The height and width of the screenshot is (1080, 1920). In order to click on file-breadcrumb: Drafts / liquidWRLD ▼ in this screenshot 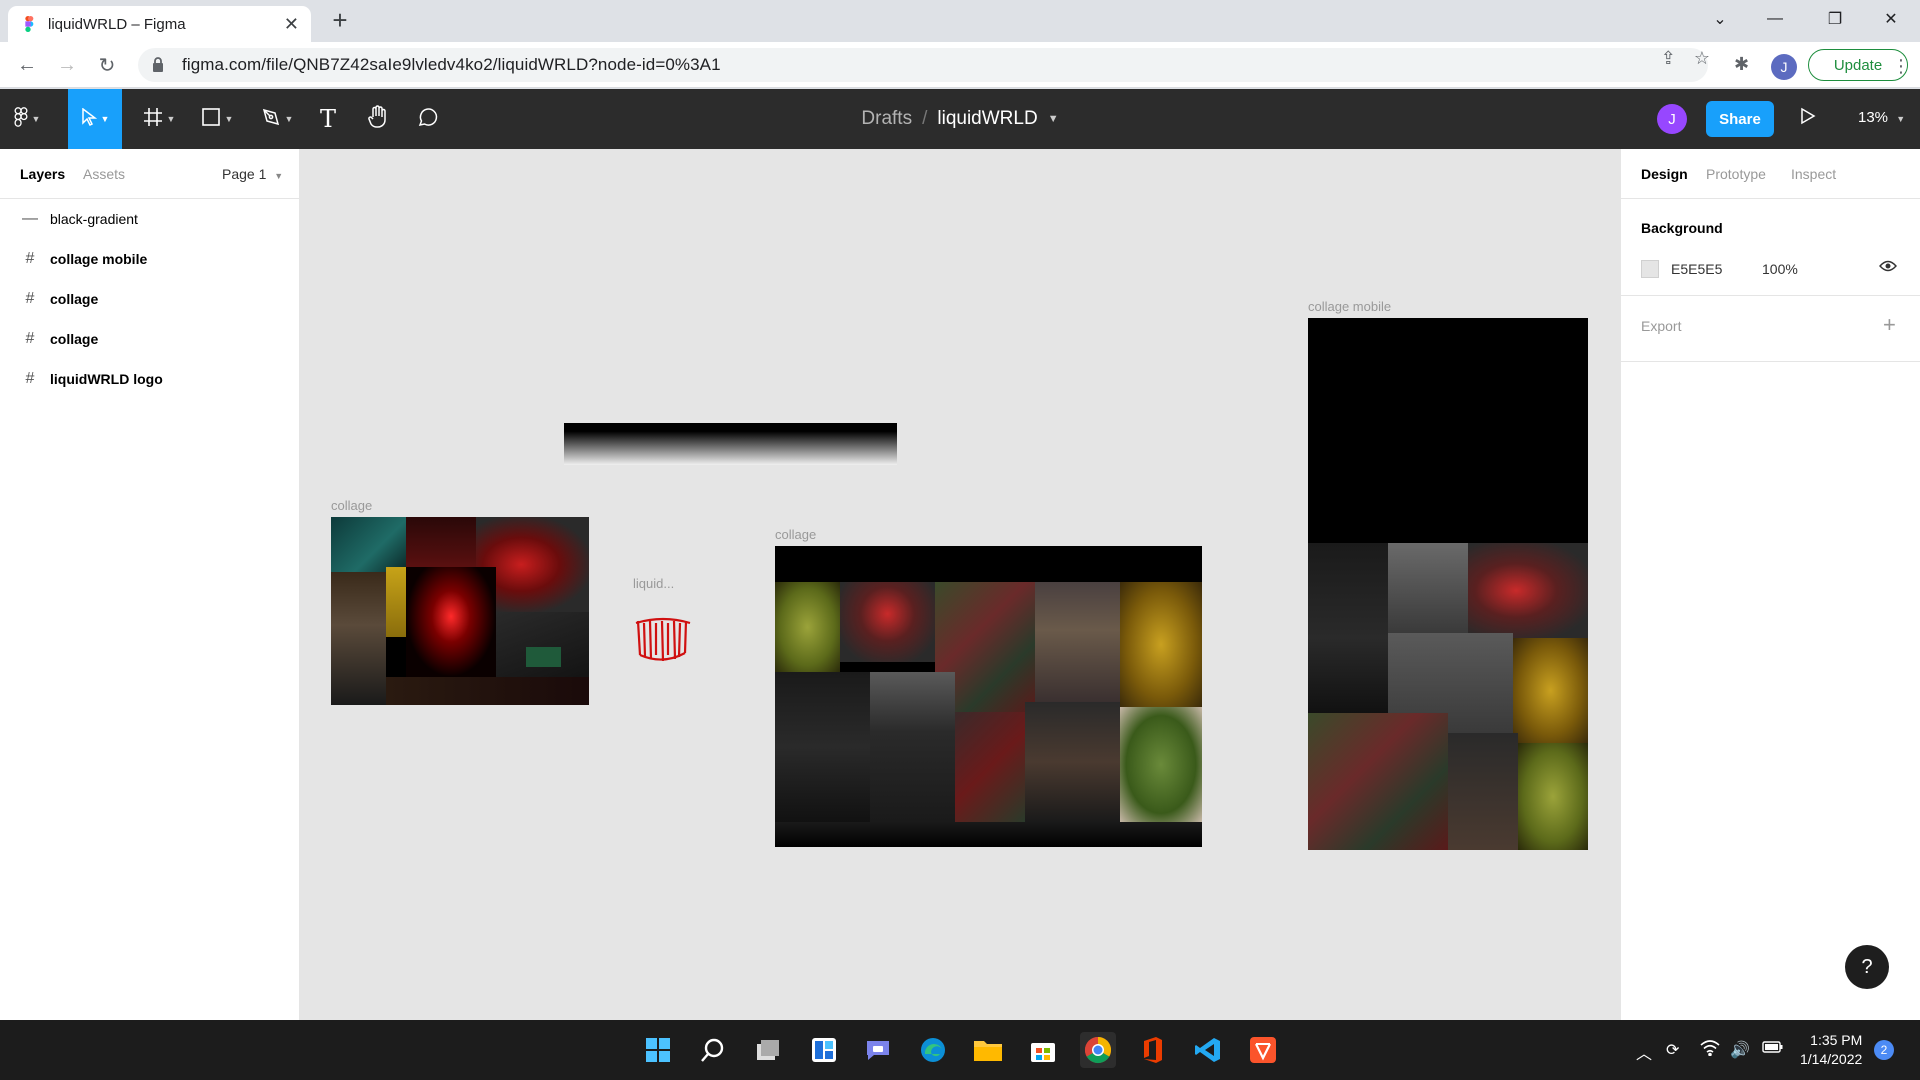, I will do `click(960, 119)`.